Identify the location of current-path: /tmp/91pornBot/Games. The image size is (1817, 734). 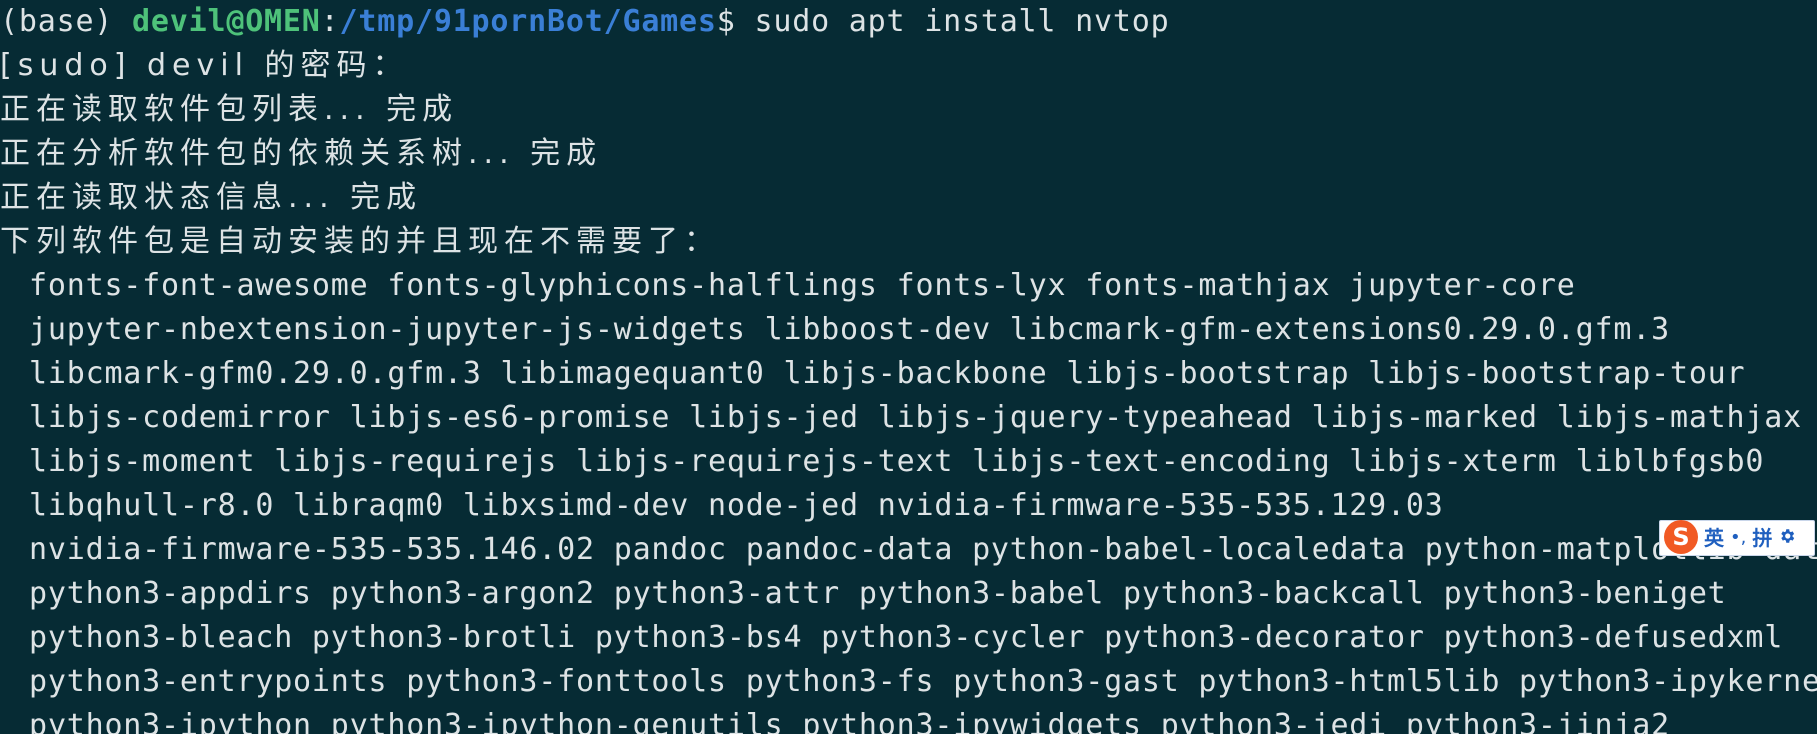
(528, 21).